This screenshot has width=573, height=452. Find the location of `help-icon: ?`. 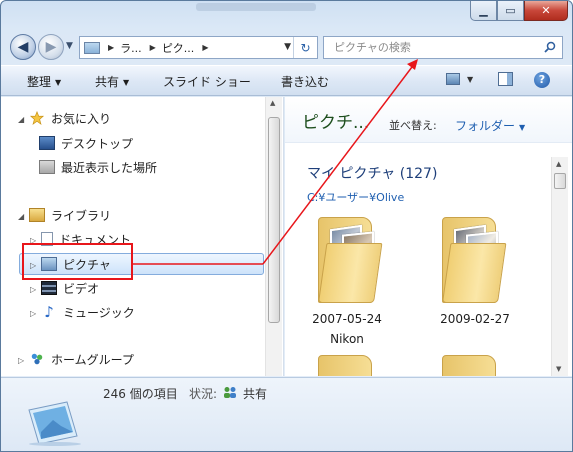

help-icon: ? is located at coordinates (542, 80).